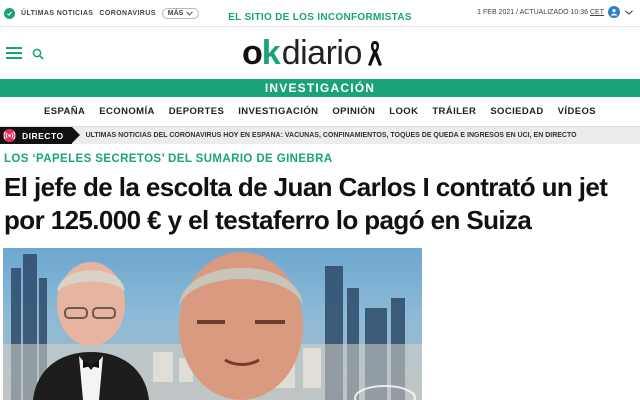 The width and height of the screenshot is (640, 400). I want to click on timezone: CET, so click(597, 12).